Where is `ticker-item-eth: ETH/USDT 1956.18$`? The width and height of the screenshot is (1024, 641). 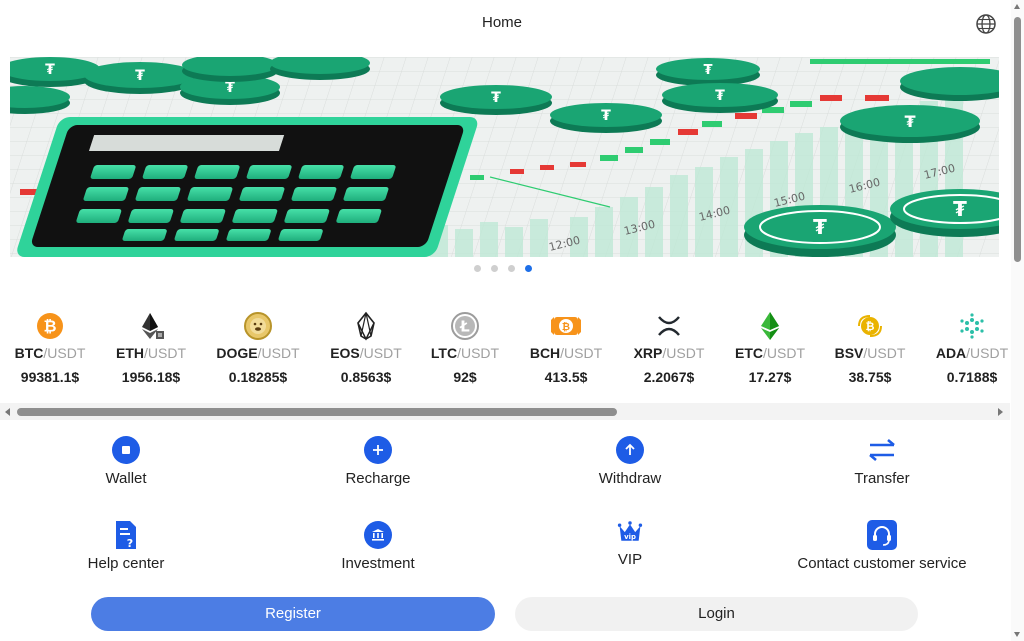 ticker-item-eth: ETH/USDT 1956.18$ is located at coordinates (151, 345).